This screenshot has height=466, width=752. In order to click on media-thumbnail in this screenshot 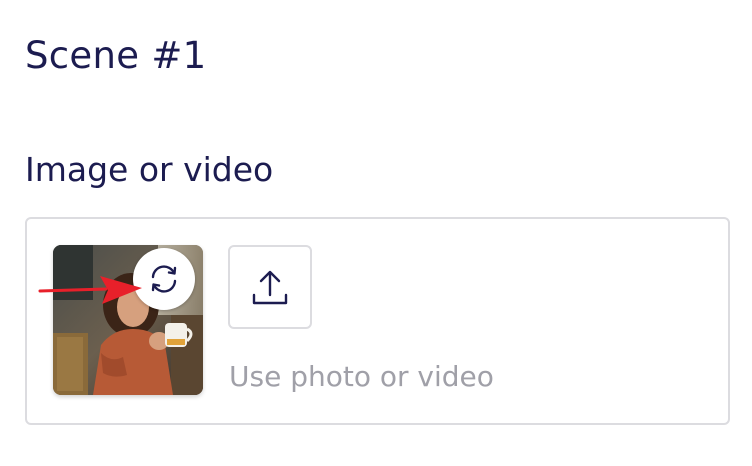, I will do `click(128, 320)`.